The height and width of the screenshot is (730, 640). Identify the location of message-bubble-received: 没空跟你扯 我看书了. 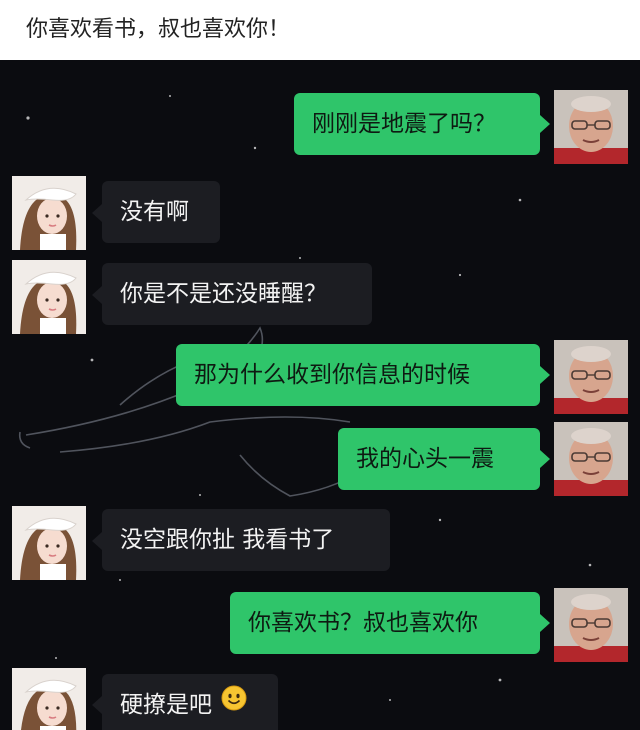
(246, 540).